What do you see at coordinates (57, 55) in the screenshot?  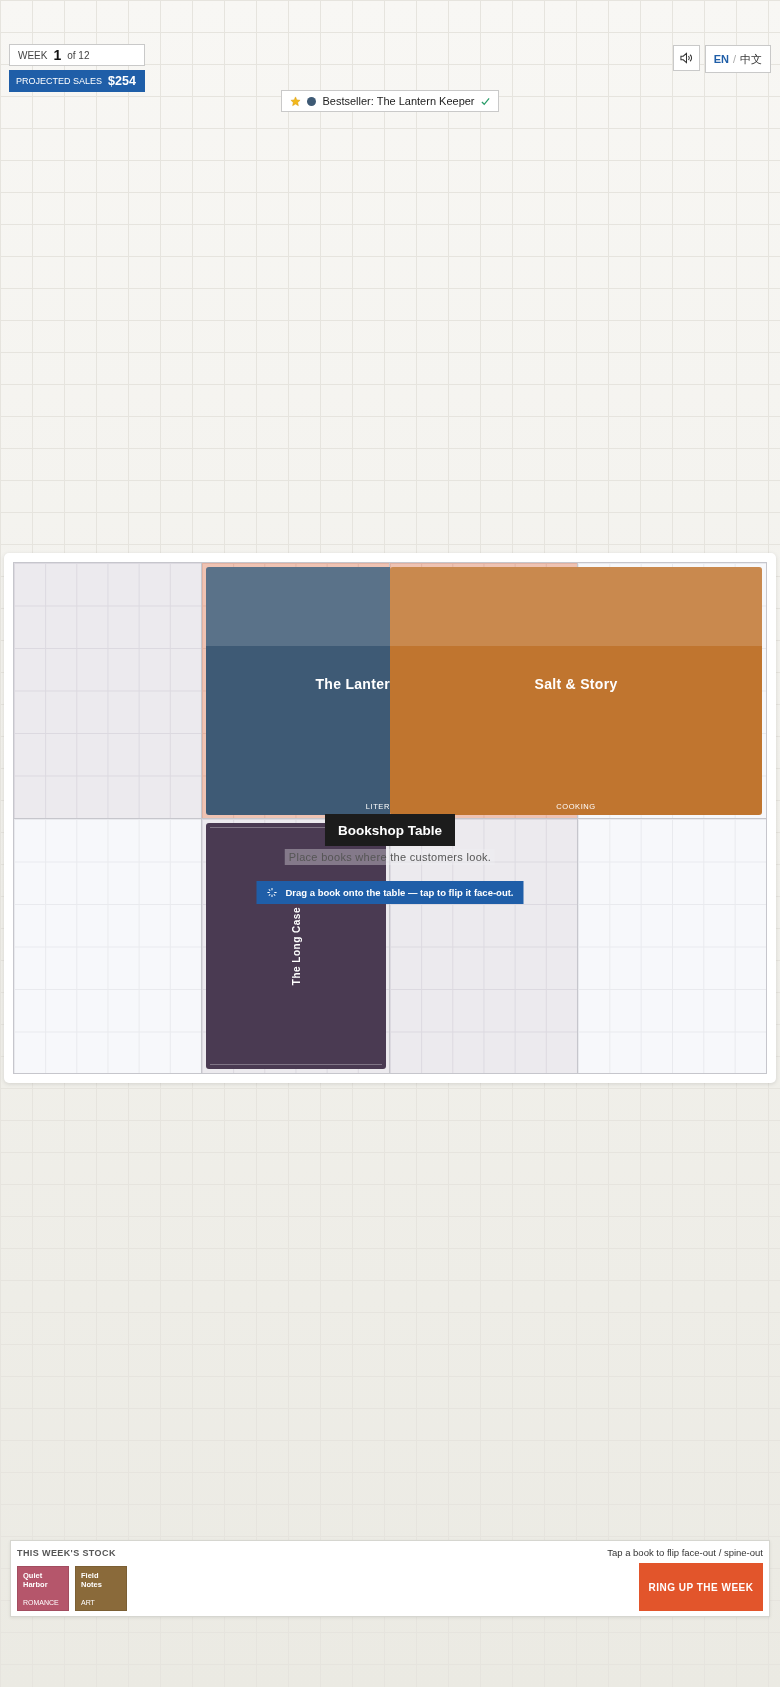 I see `week-number: 1` at bounding box center [57, 55].